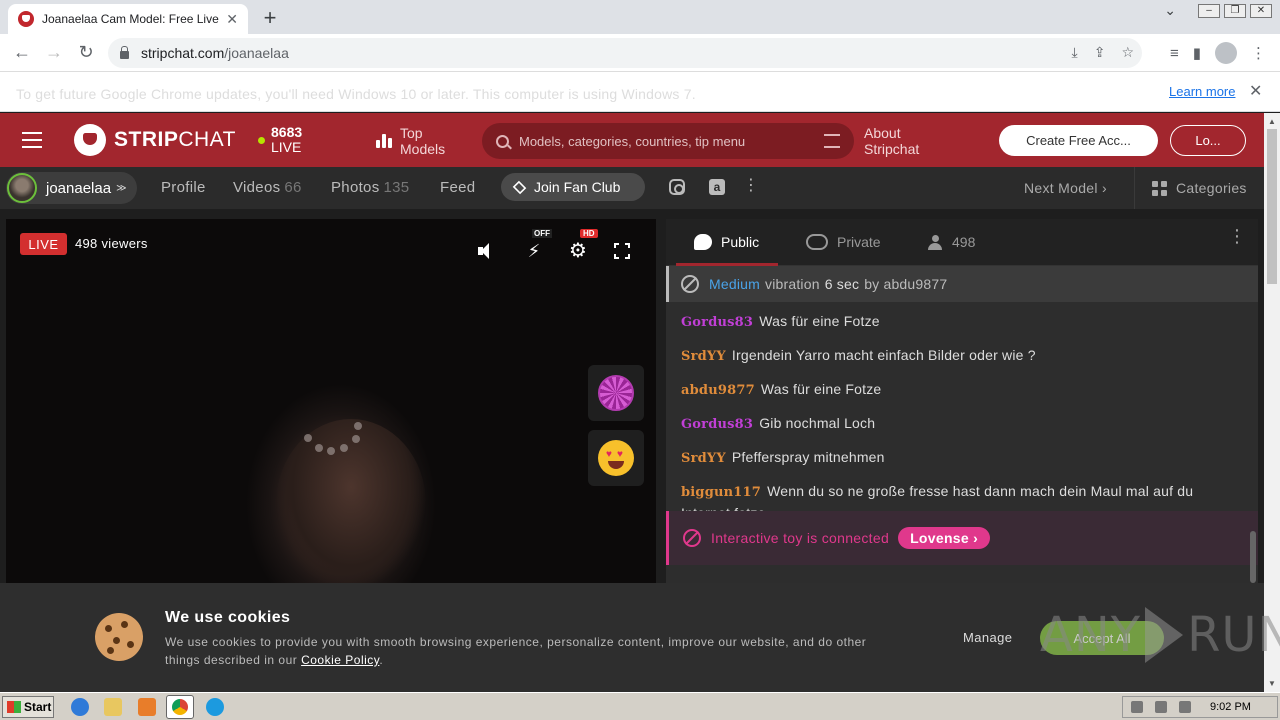  I want to click on scrollbar-thumb, so click(1272, 206).